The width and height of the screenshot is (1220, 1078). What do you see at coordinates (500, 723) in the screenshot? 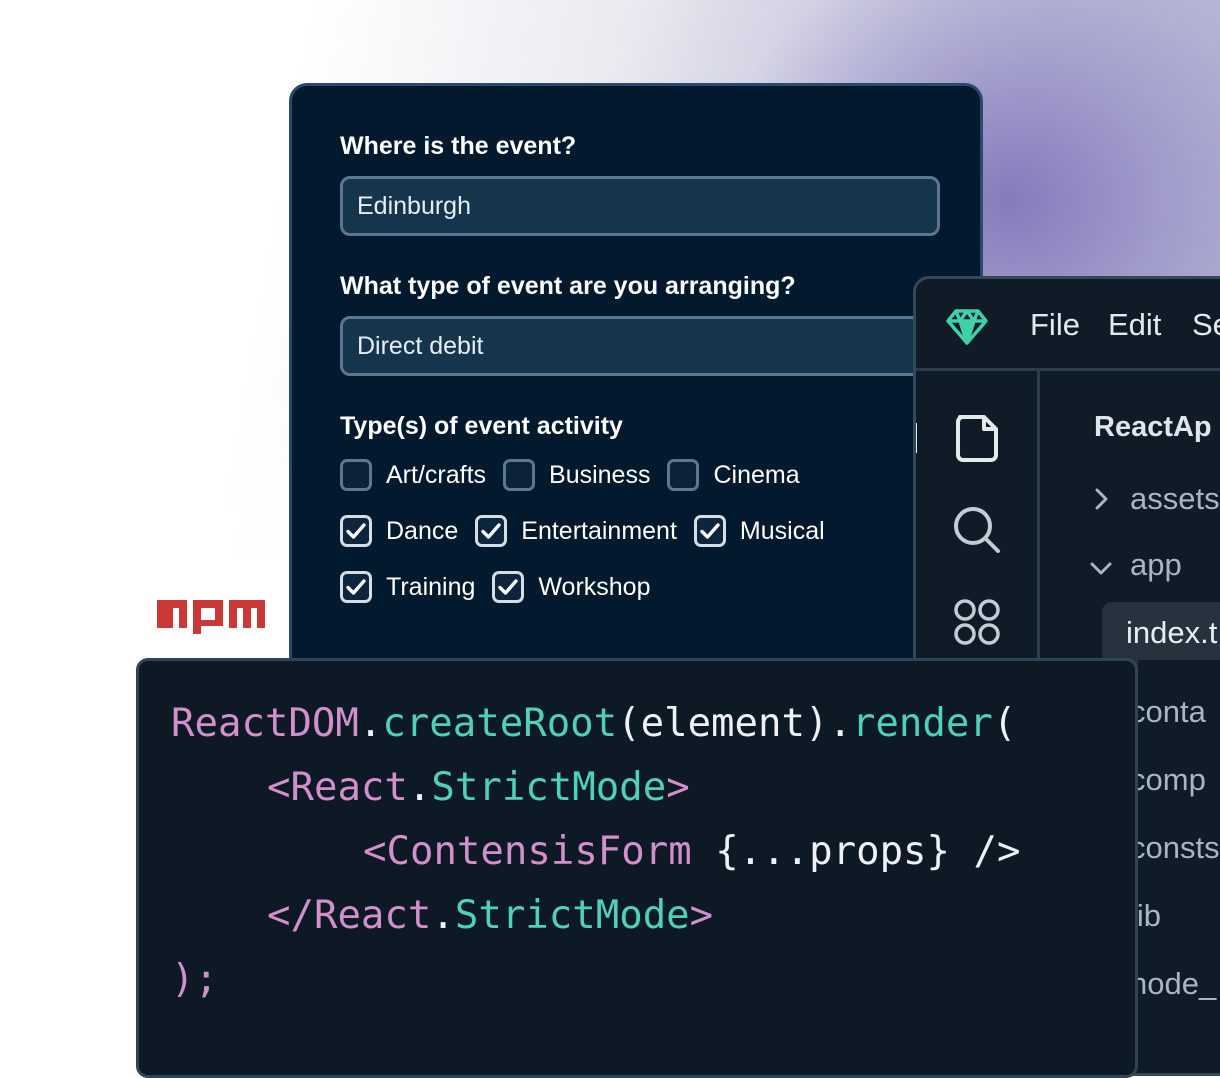
I see `code-token: createRoot` at bounding box center [500, 723].